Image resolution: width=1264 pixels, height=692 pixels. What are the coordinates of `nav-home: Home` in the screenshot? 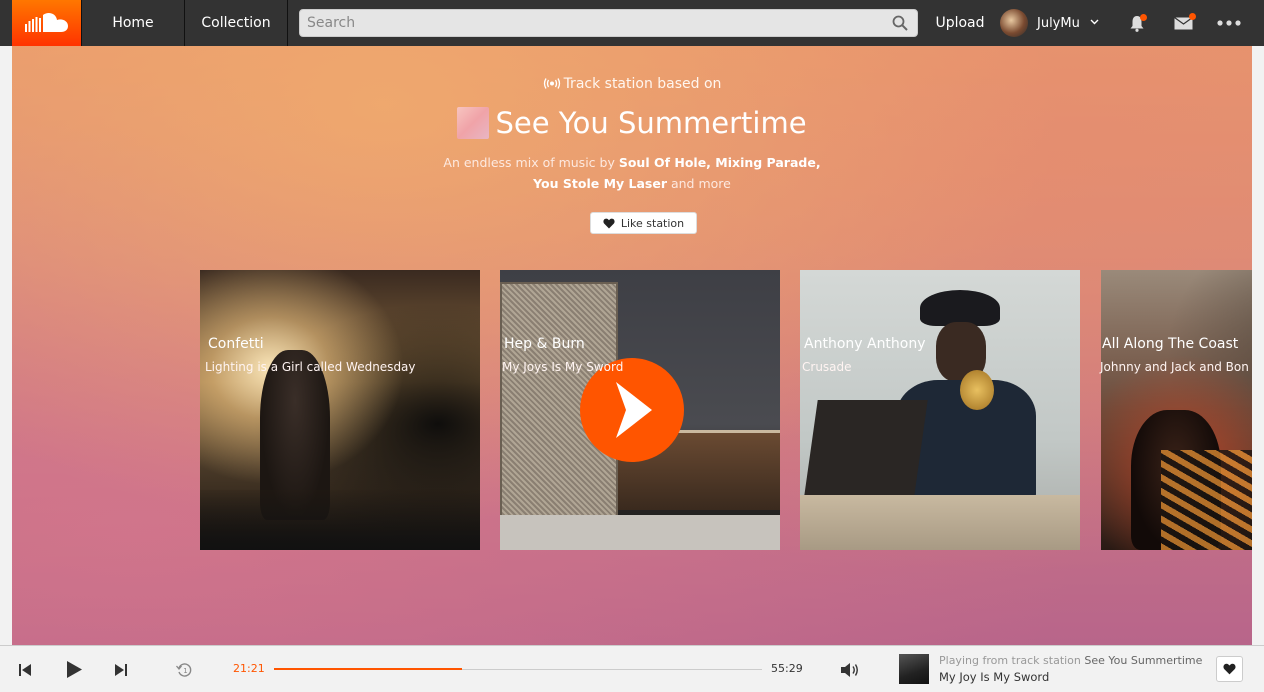 It's located at (133, 23).